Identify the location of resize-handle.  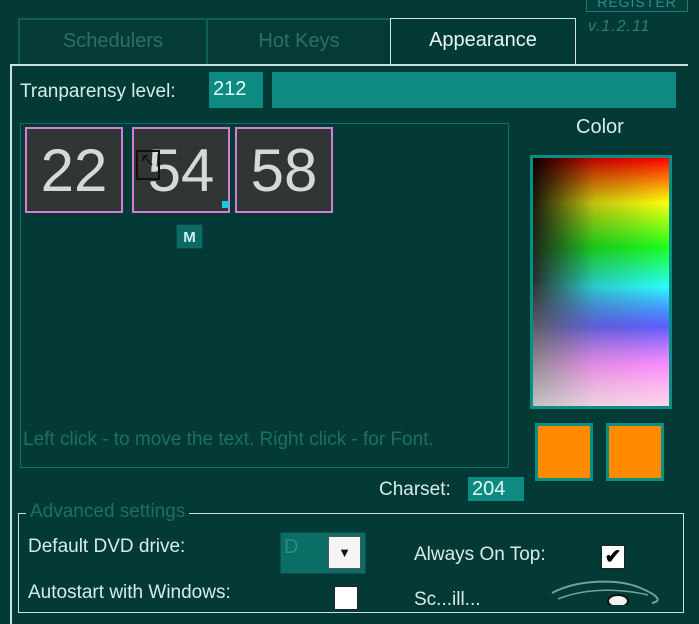
(225, 204).